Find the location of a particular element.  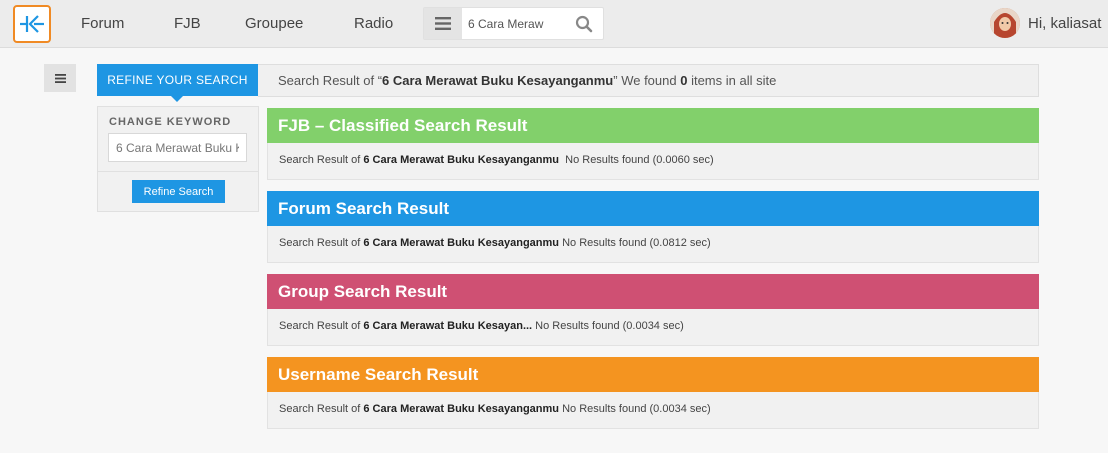

summary-middle: ” We found is located at coordinates (647, 80).